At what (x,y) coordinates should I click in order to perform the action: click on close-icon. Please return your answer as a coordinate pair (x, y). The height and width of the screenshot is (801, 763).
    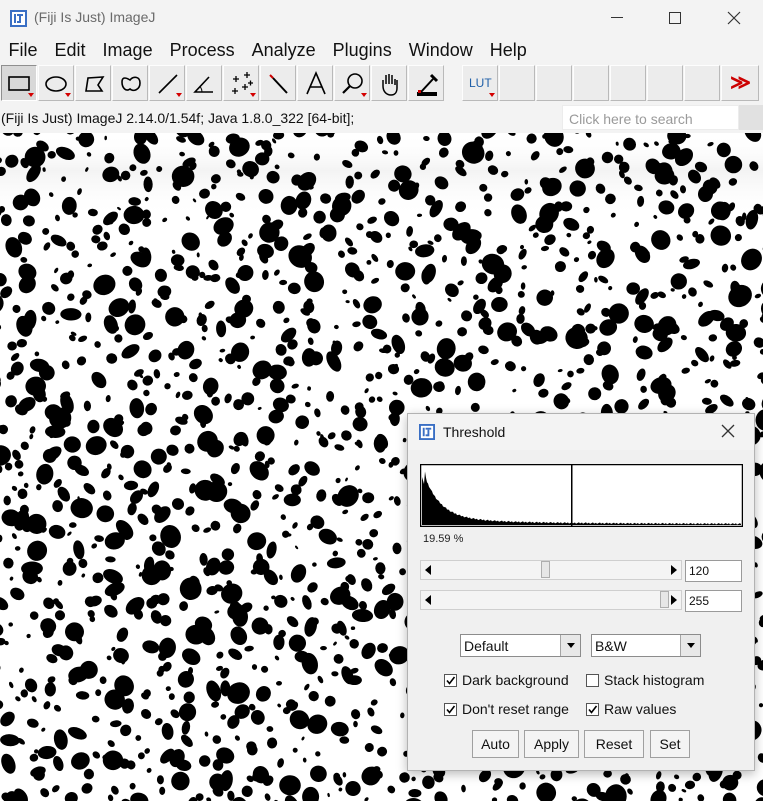
    Looking at the image, I should click on (734, 18).